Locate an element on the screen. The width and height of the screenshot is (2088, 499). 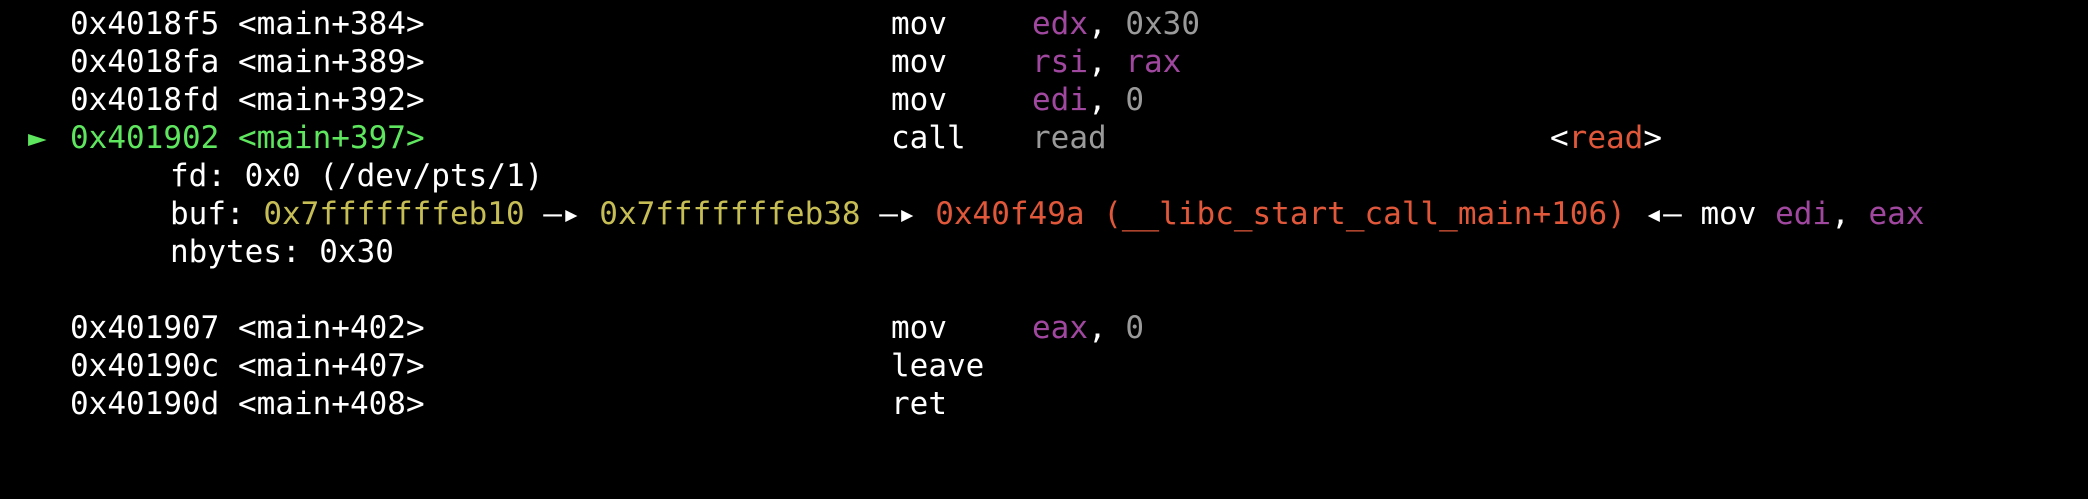
instruction-operands: edi, 0 is located at coordinates (1088, 100).